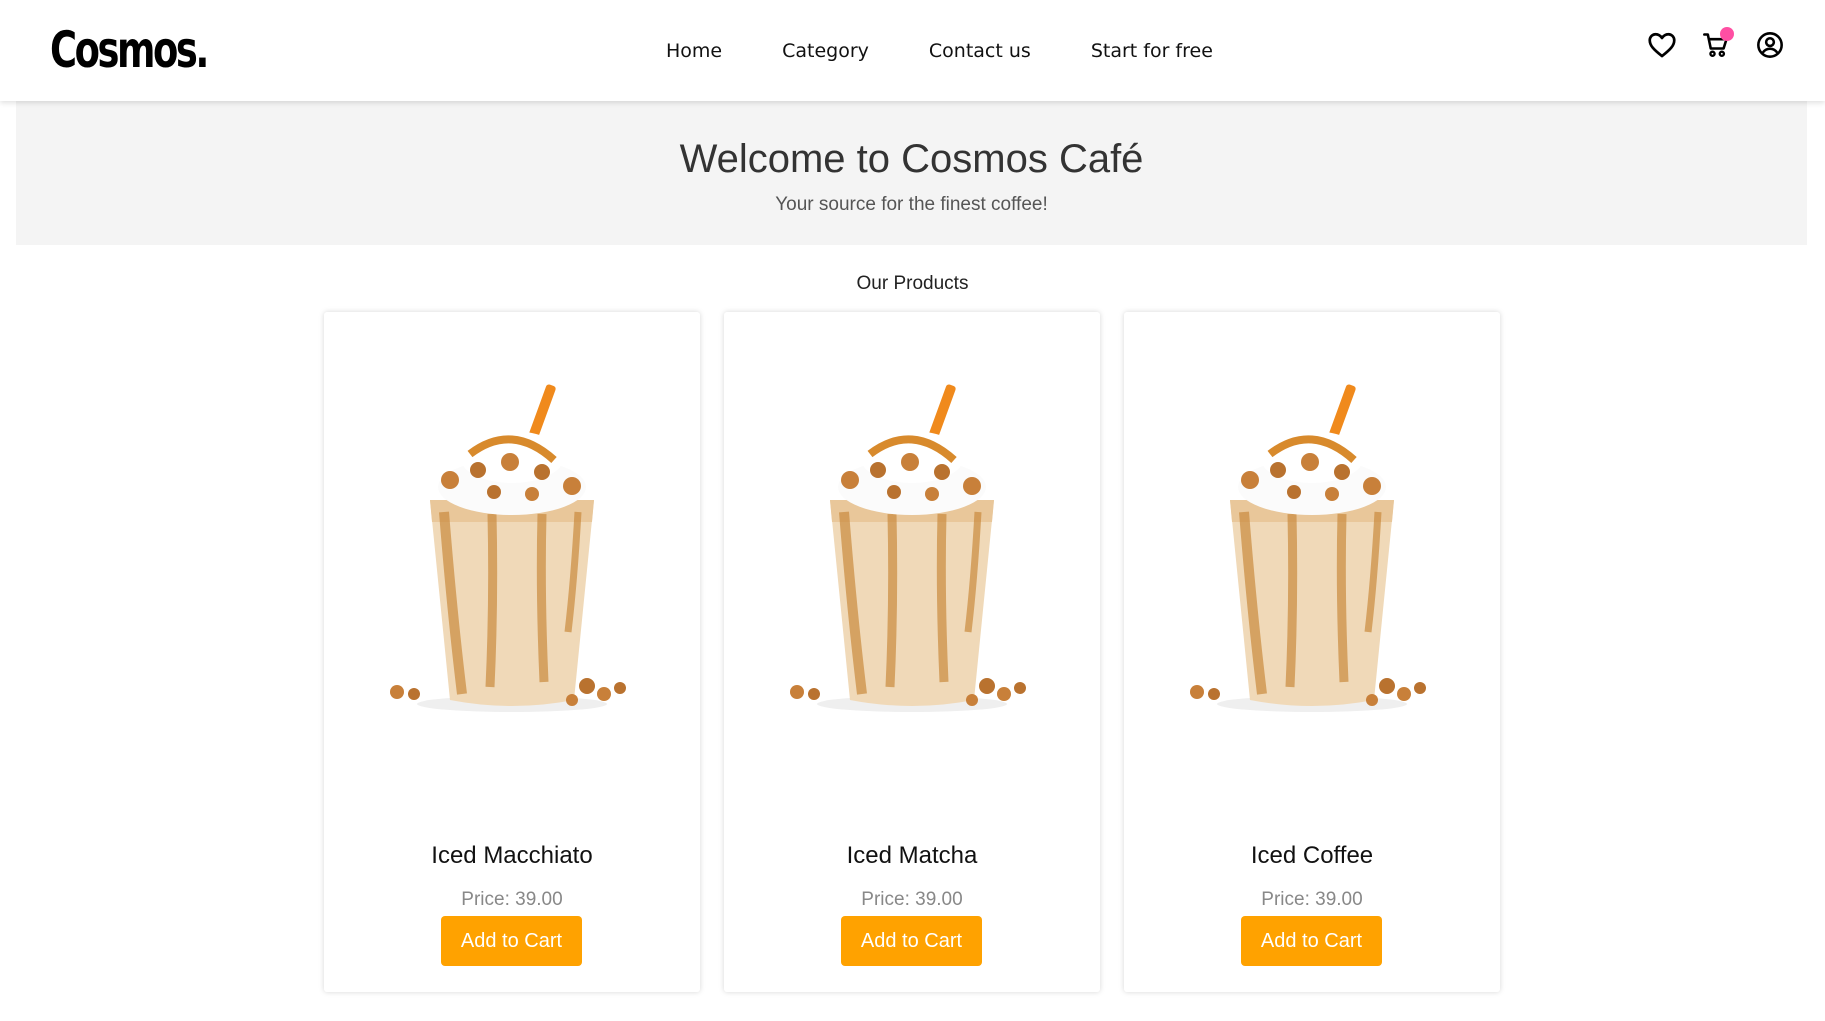 The image size is (1825, 1021). What do you see at coordinates (1770, 45) in the screenshot?
I see `user-icon` at bounding box center [1770, 45].